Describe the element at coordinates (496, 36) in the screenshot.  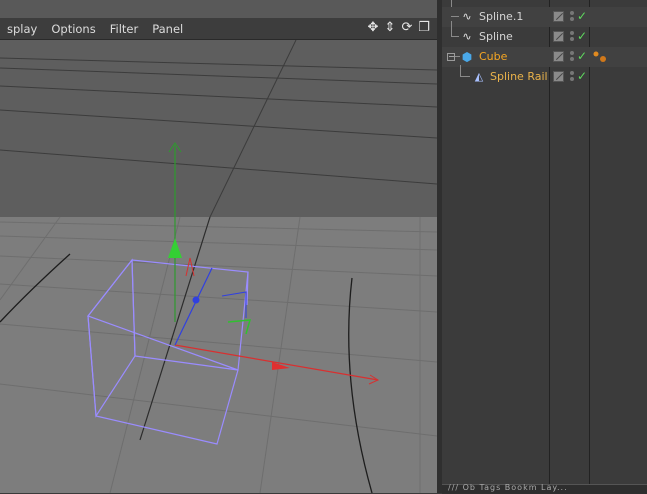
I see `object-name: Spline` at that location.